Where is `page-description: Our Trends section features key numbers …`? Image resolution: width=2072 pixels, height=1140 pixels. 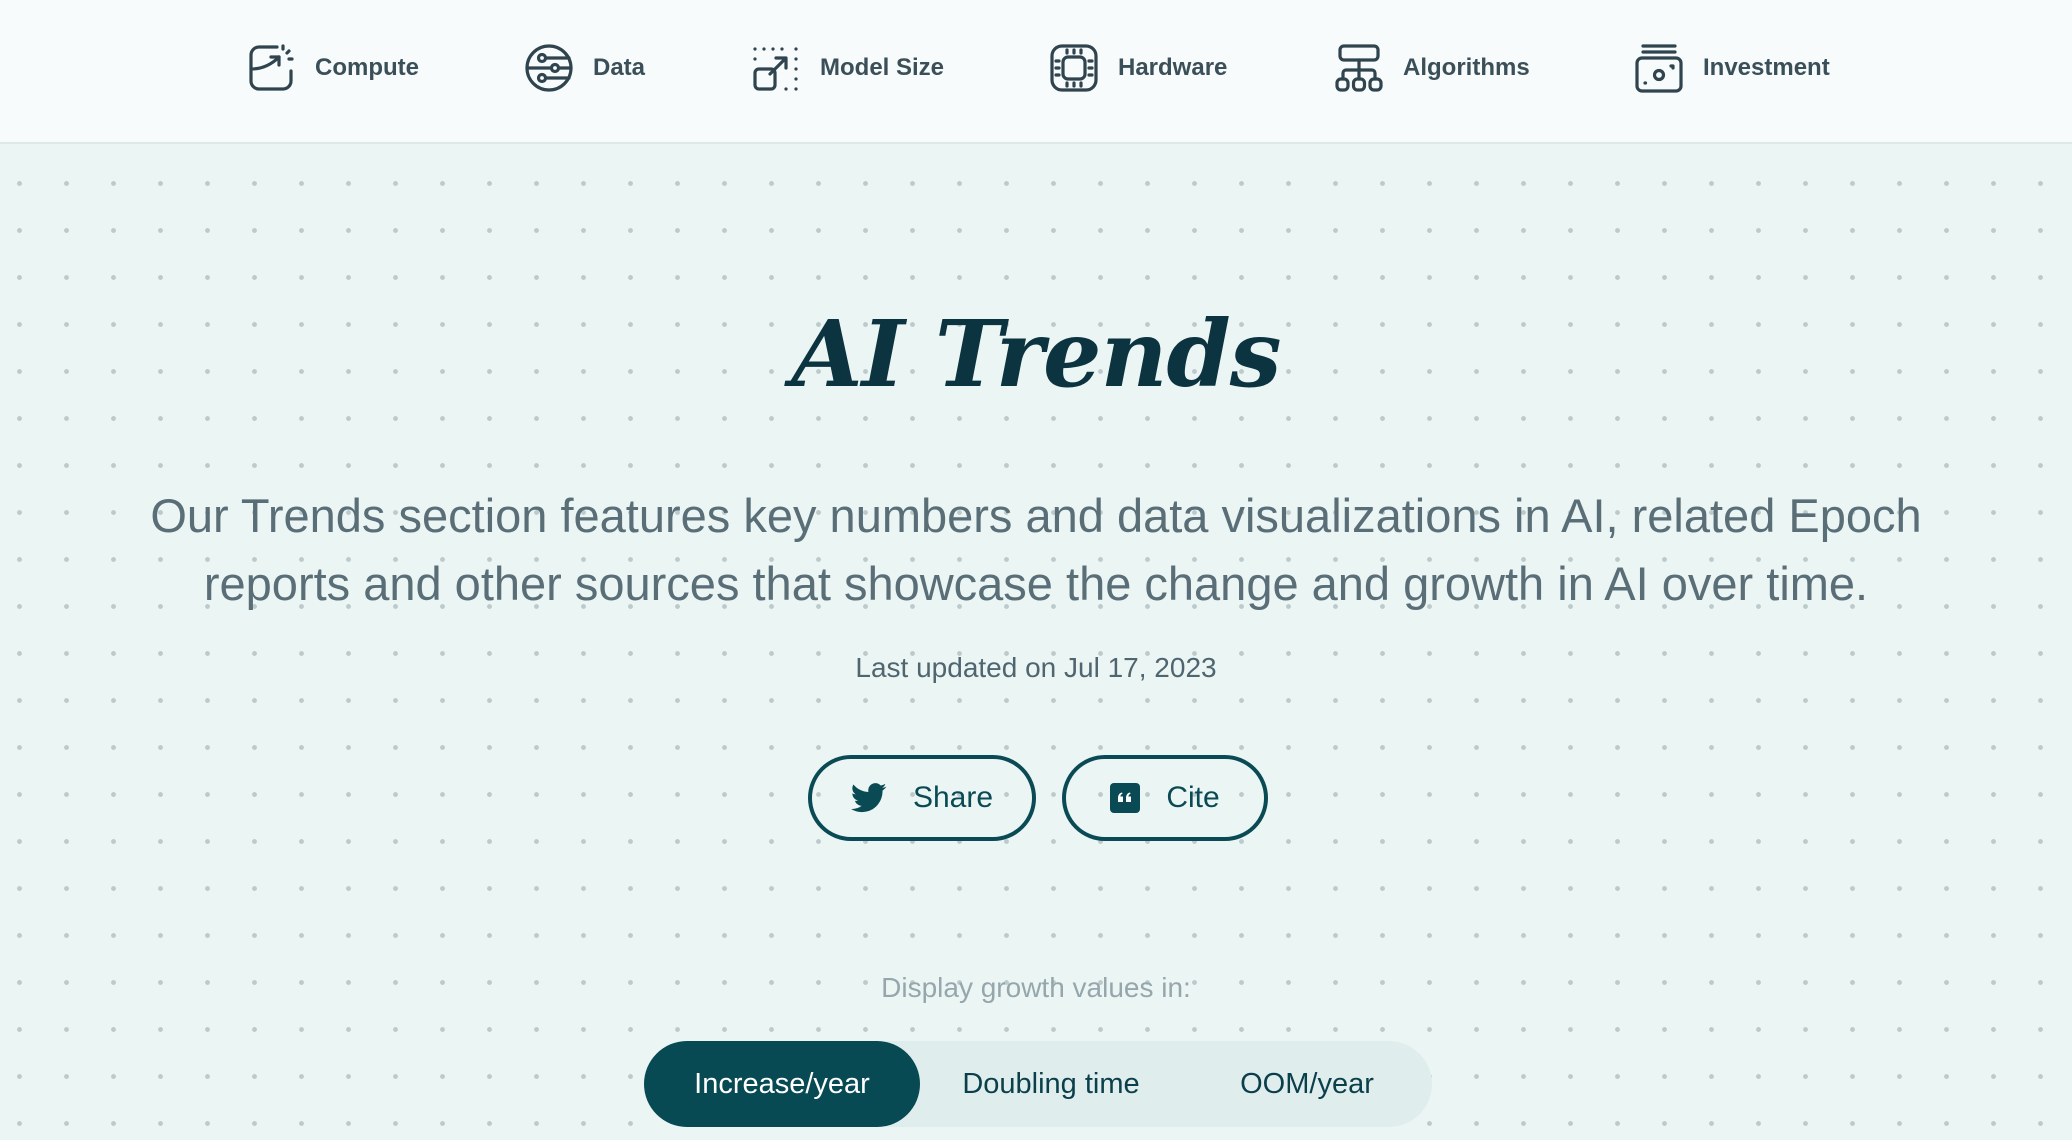
page-description: Our Trends section features key numbers … is located at coordinates (1036, 549).